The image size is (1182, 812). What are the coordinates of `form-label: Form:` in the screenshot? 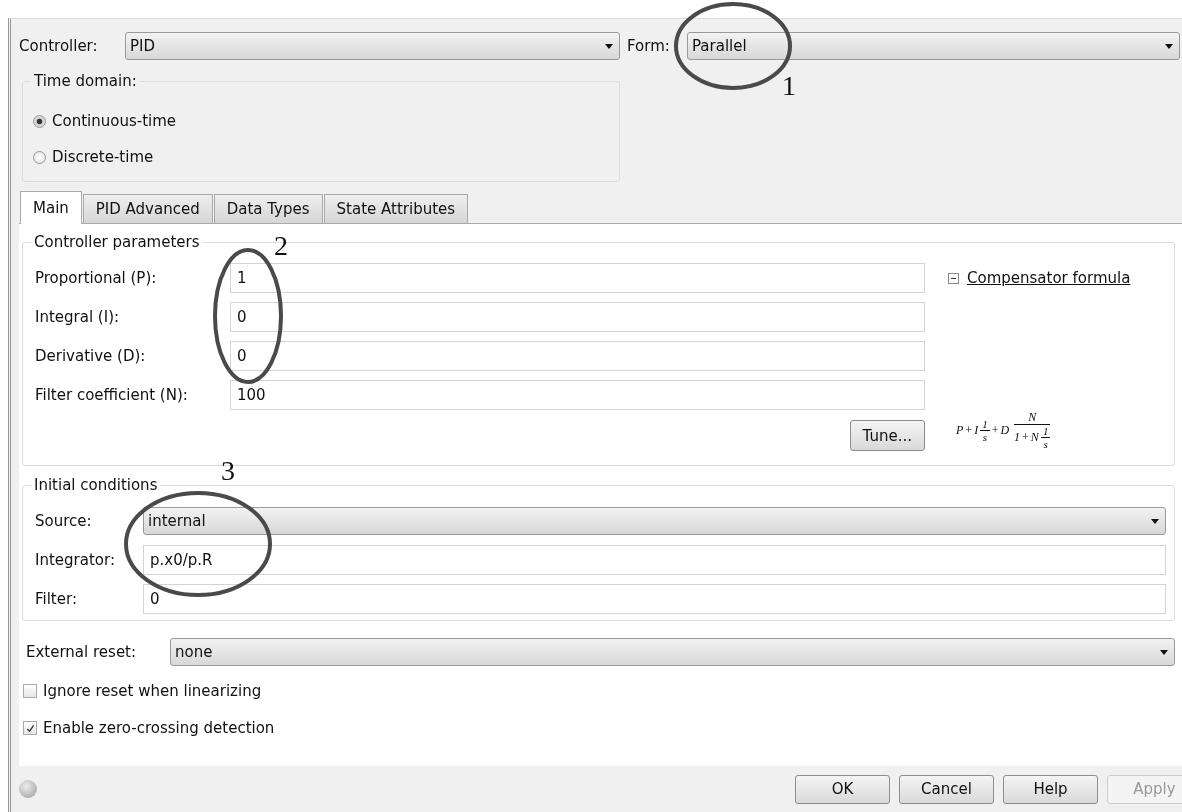 It's located at (649, 46).